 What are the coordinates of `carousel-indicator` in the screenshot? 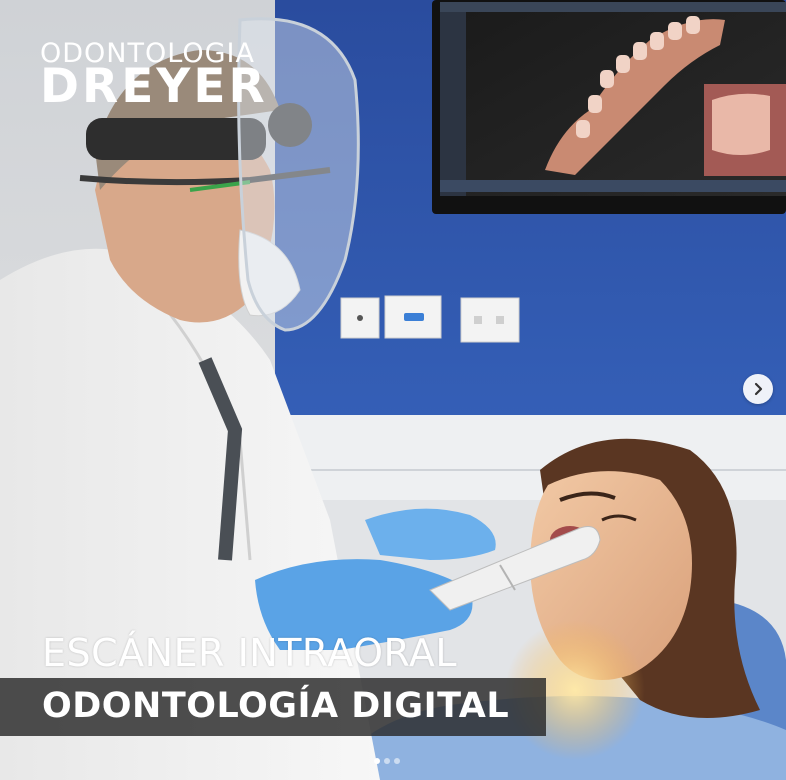 It's located at (387, 761).